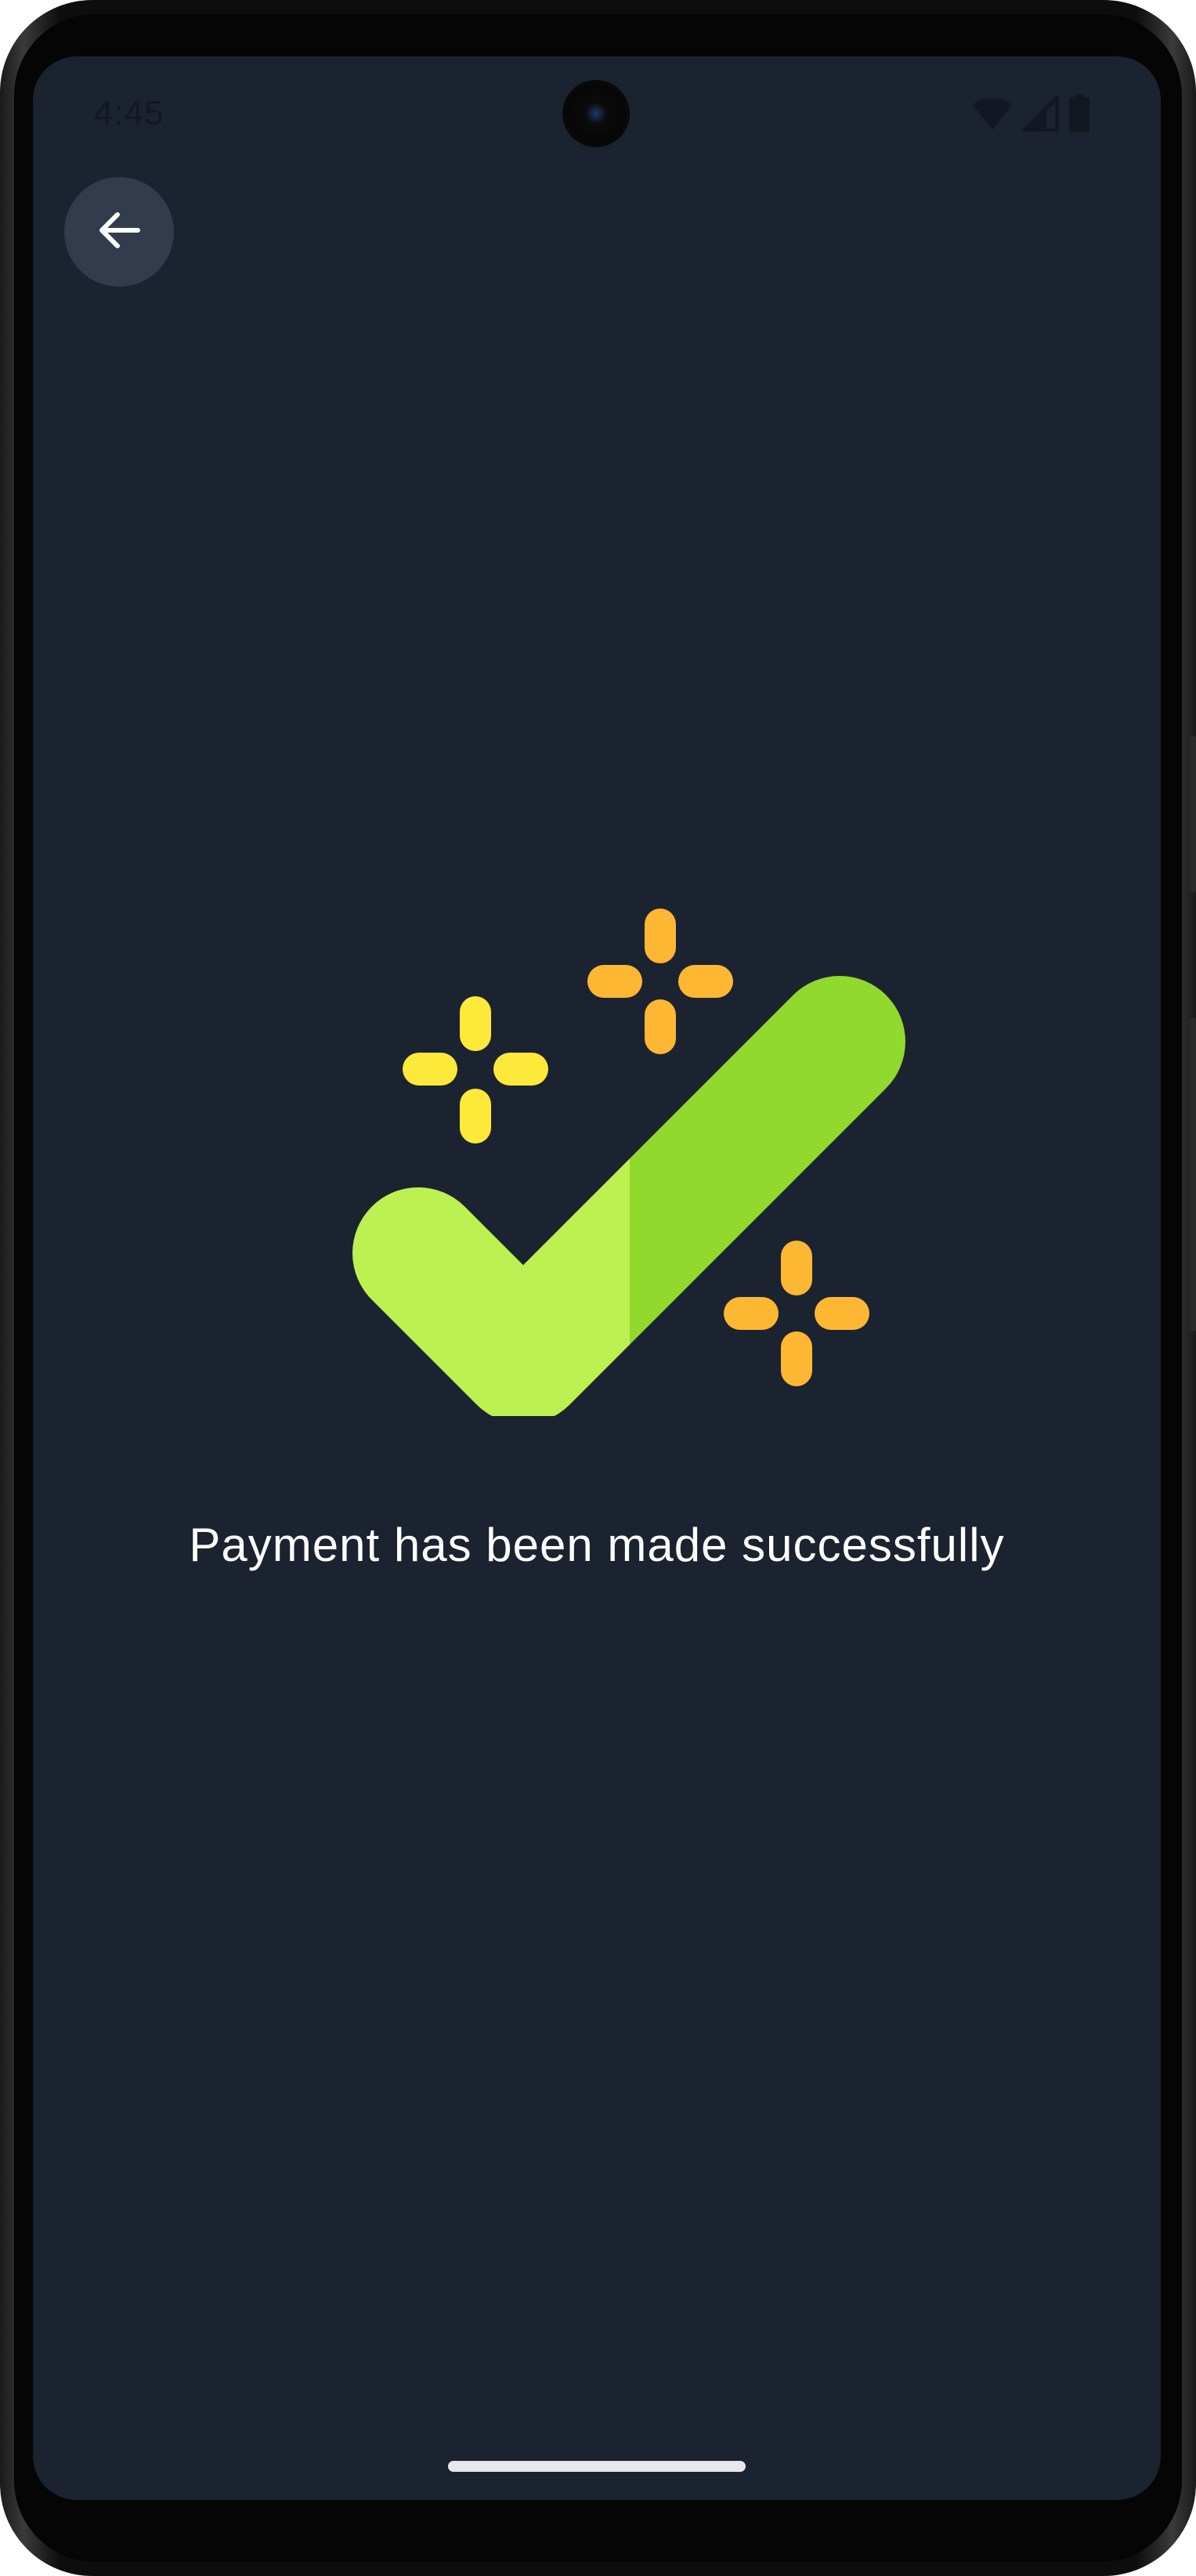 The height and width of the screenshot is (2576, 1196). Describe the element at coordinates (1079, 115) in the screenshot. I see `battery-icon` at that location.